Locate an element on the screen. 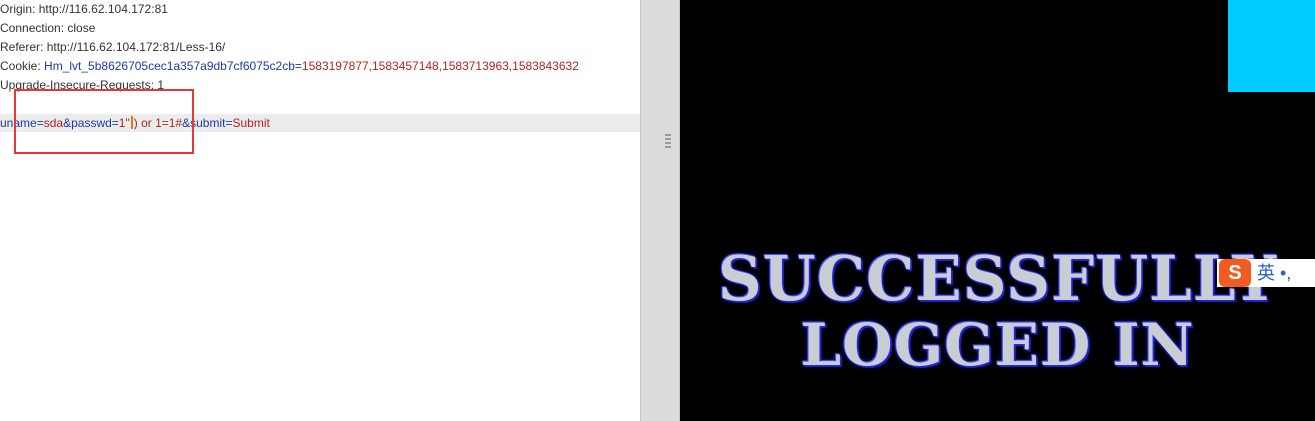 Image resolution: width=1315 pixels, height=421 pixels. ime-language-toggle: 英 is located at coordinates (1266, 273).